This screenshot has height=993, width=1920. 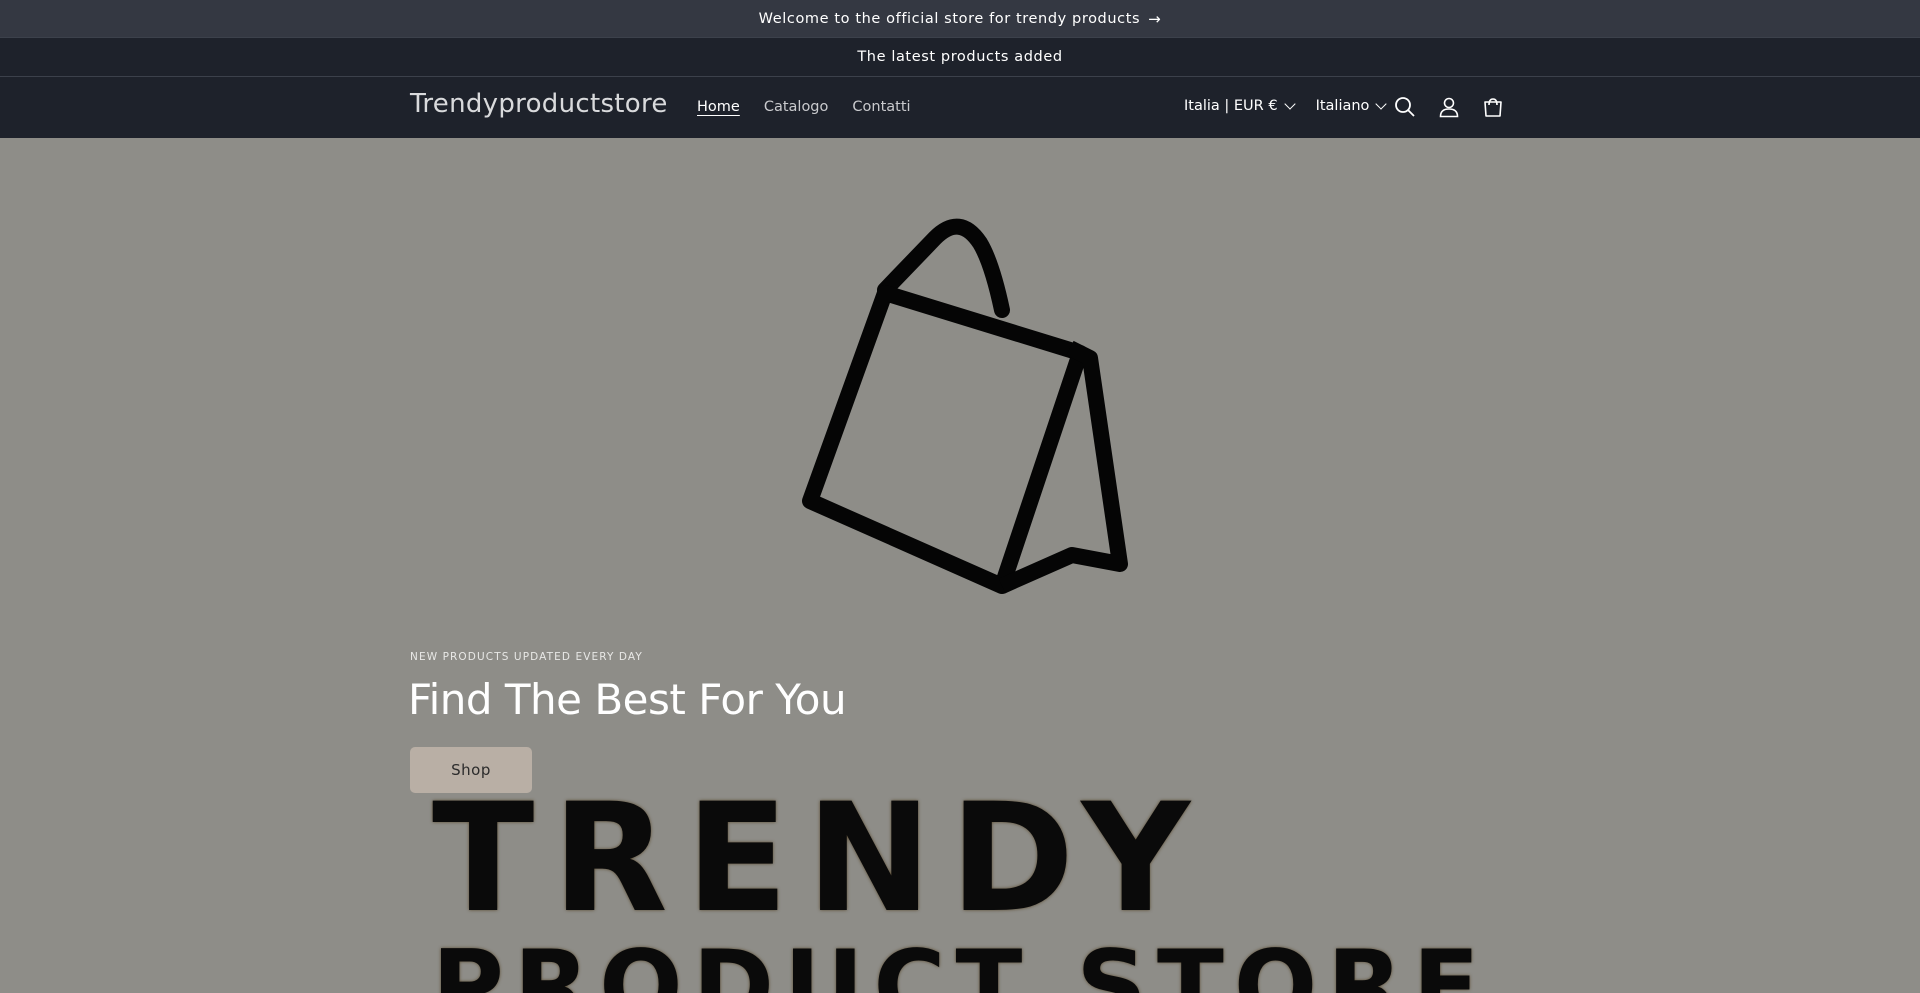 What do you see at coordinates (627, 699) in the screenshot?
I see `hero-headline: Find The Best For You` at bounding box center [627, 699].